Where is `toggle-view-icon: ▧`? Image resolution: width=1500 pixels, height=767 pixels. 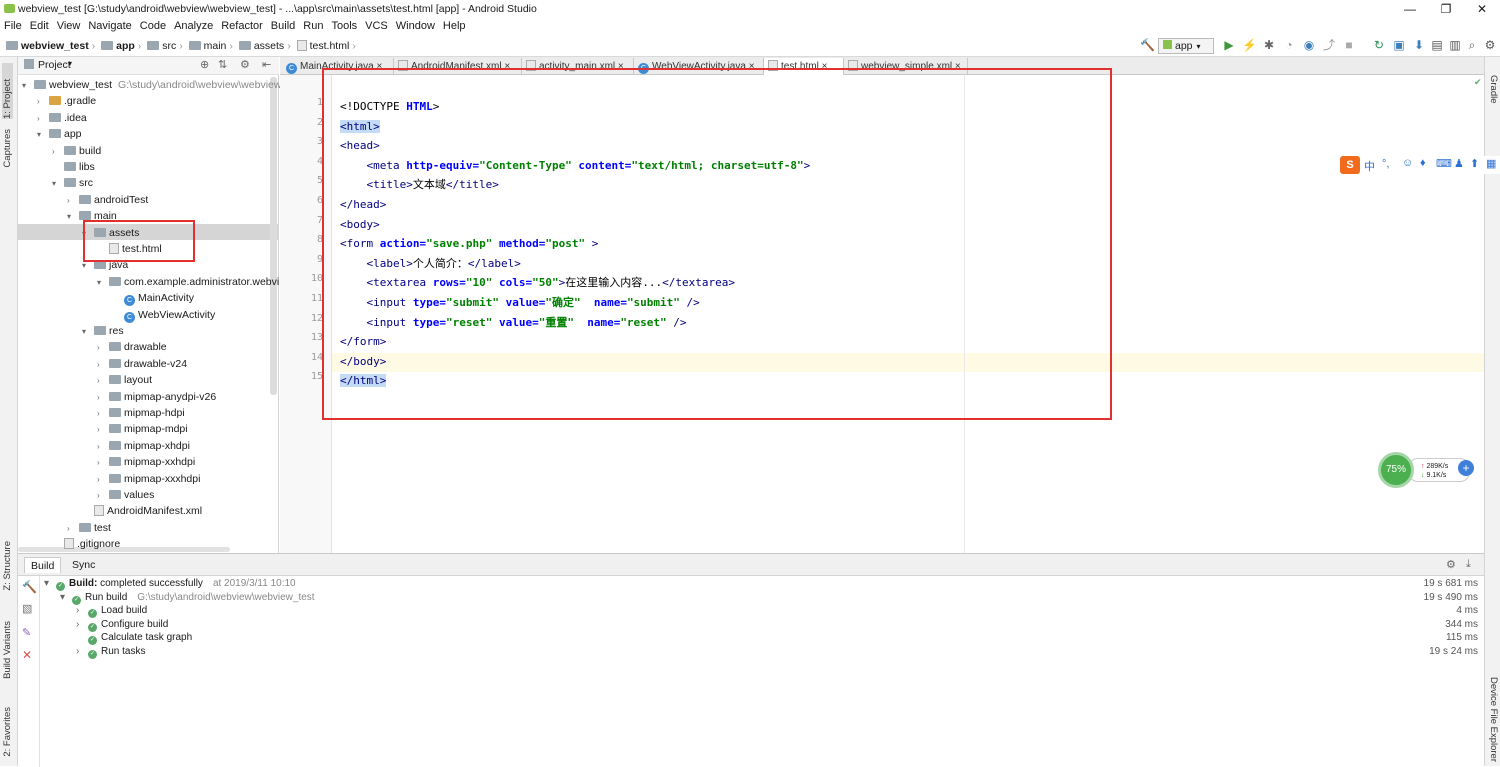
toggle-view-icon: ▧ is located at coordinates (27, 608).